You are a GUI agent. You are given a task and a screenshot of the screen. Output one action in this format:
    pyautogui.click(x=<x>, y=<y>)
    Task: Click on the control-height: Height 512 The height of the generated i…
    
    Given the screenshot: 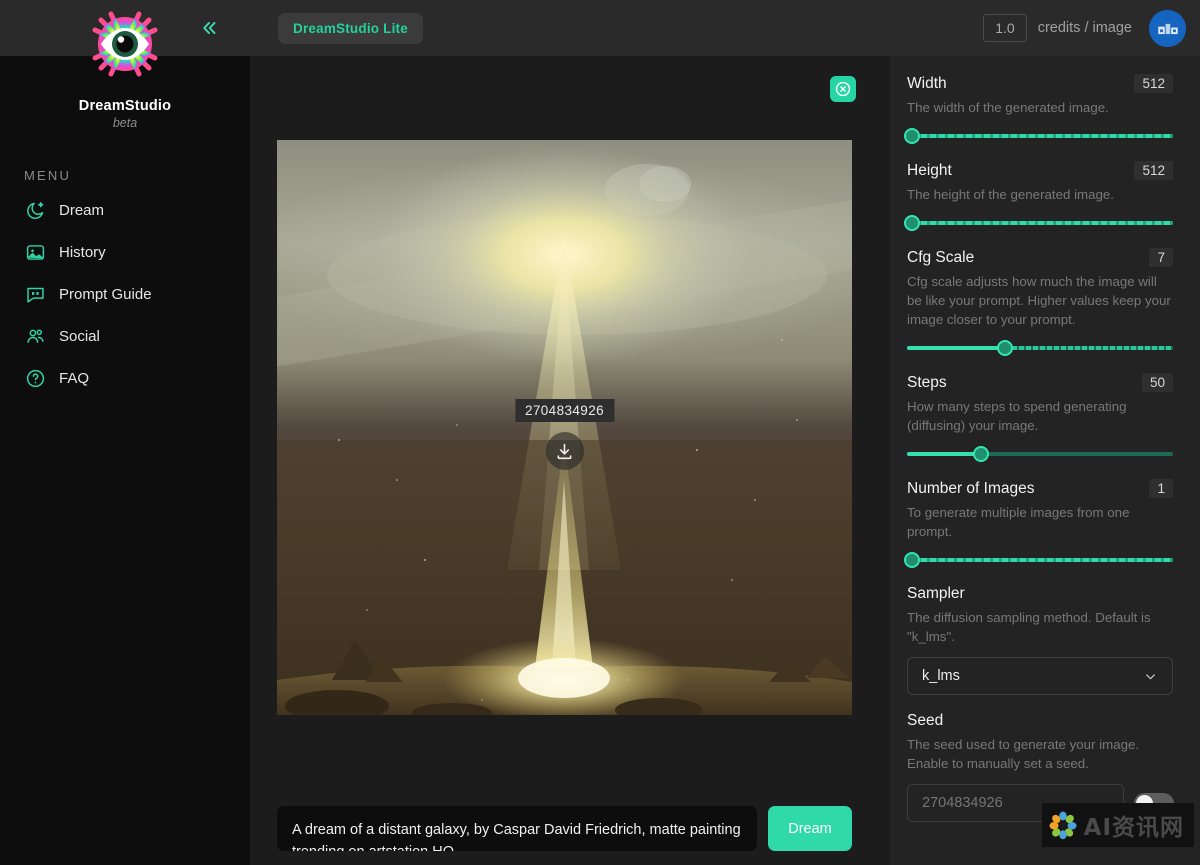 What is the action you would take?
    pyautogui.click(x=1038, y=196)
    